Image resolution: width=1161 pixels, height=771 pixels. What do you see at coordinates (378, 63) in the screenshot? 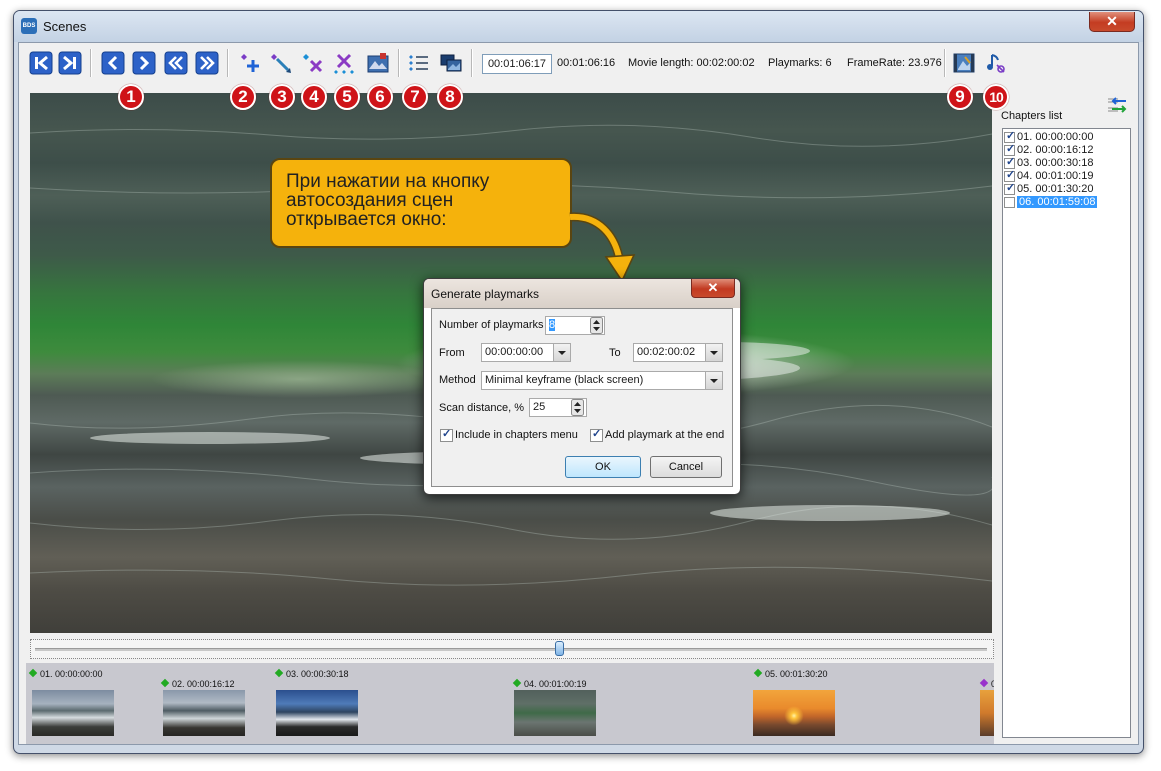
I see `auto-generate-playmarks-icon` at bounding box center [378, 63].